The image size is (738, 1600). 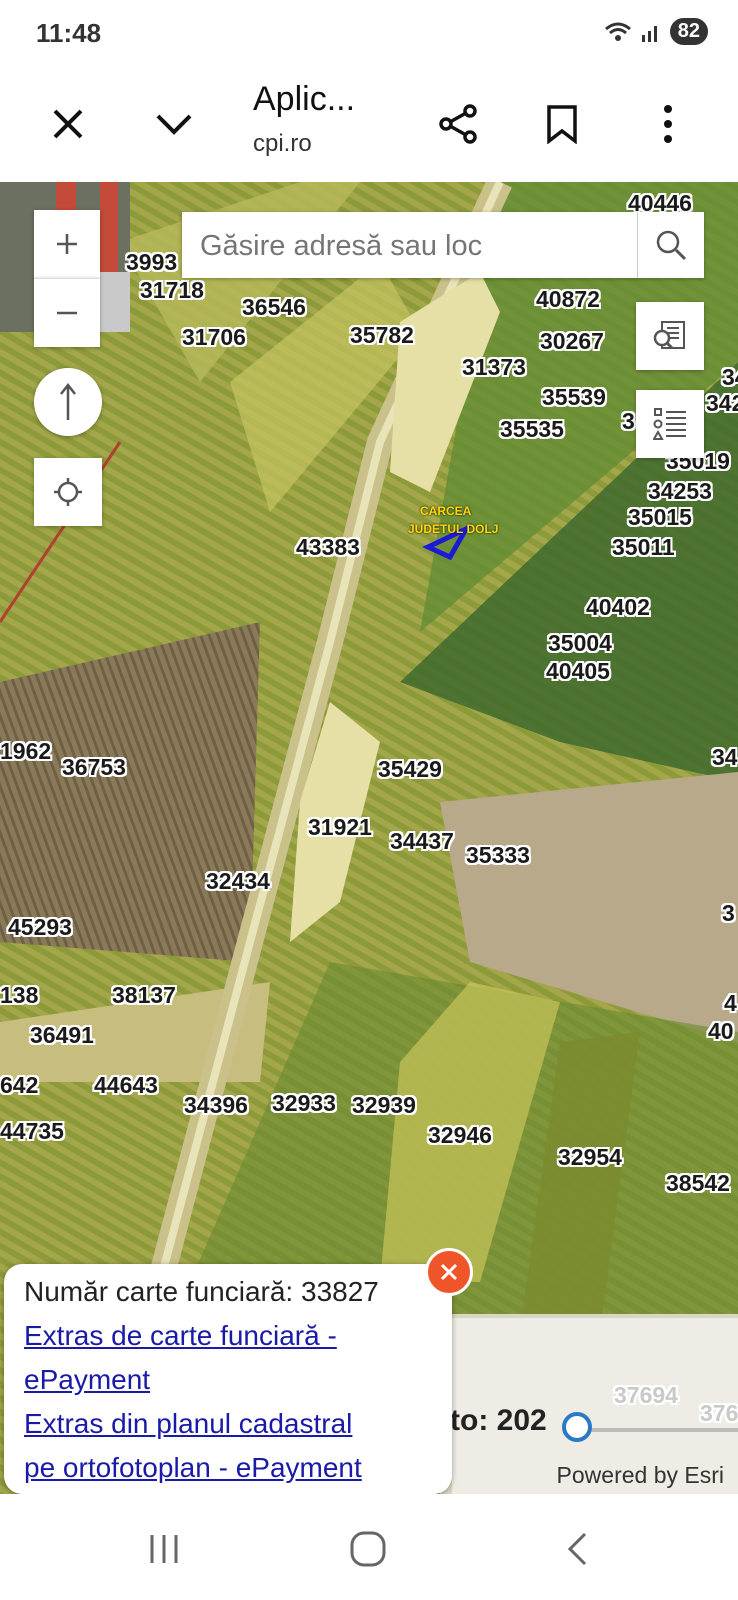 What do you see at coordinates (62, 1035) in the screenshot?
I see `parcel-label: 36491` at bounding box center [62, 1035].